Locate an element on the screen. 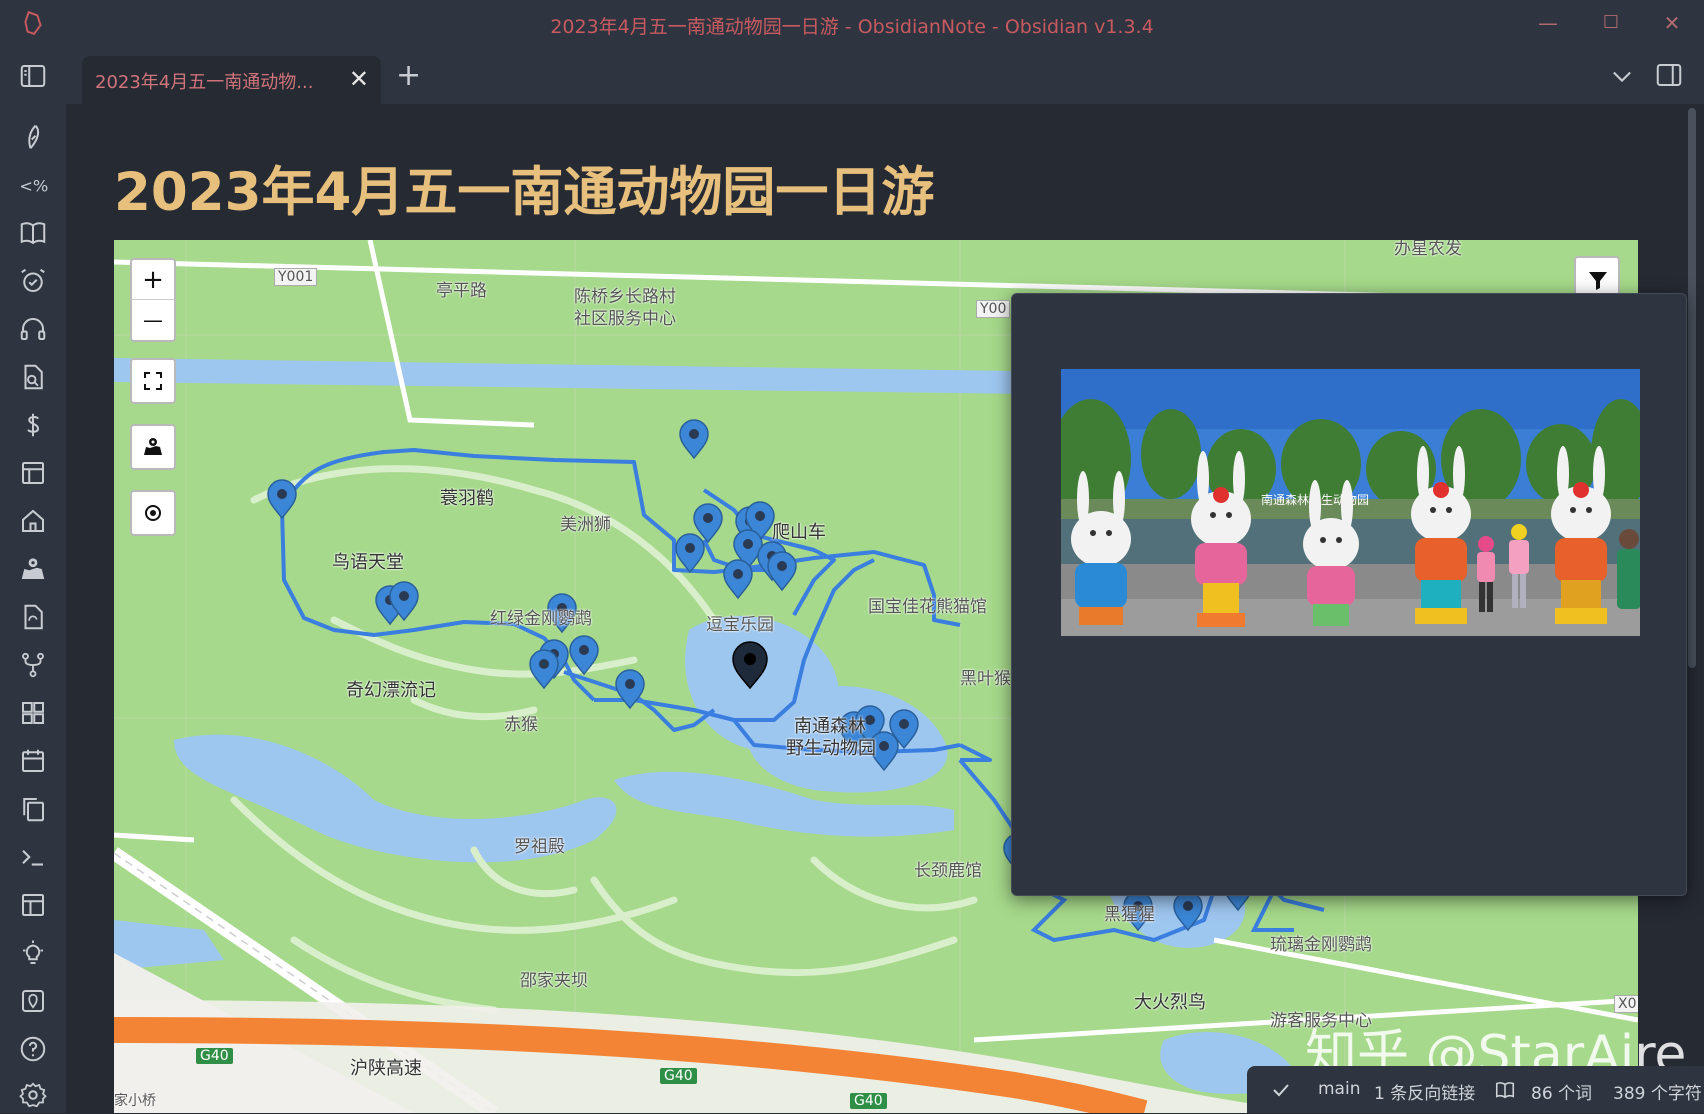  map-label: 长颈鹿馆 is located at coordinates (948, 871).